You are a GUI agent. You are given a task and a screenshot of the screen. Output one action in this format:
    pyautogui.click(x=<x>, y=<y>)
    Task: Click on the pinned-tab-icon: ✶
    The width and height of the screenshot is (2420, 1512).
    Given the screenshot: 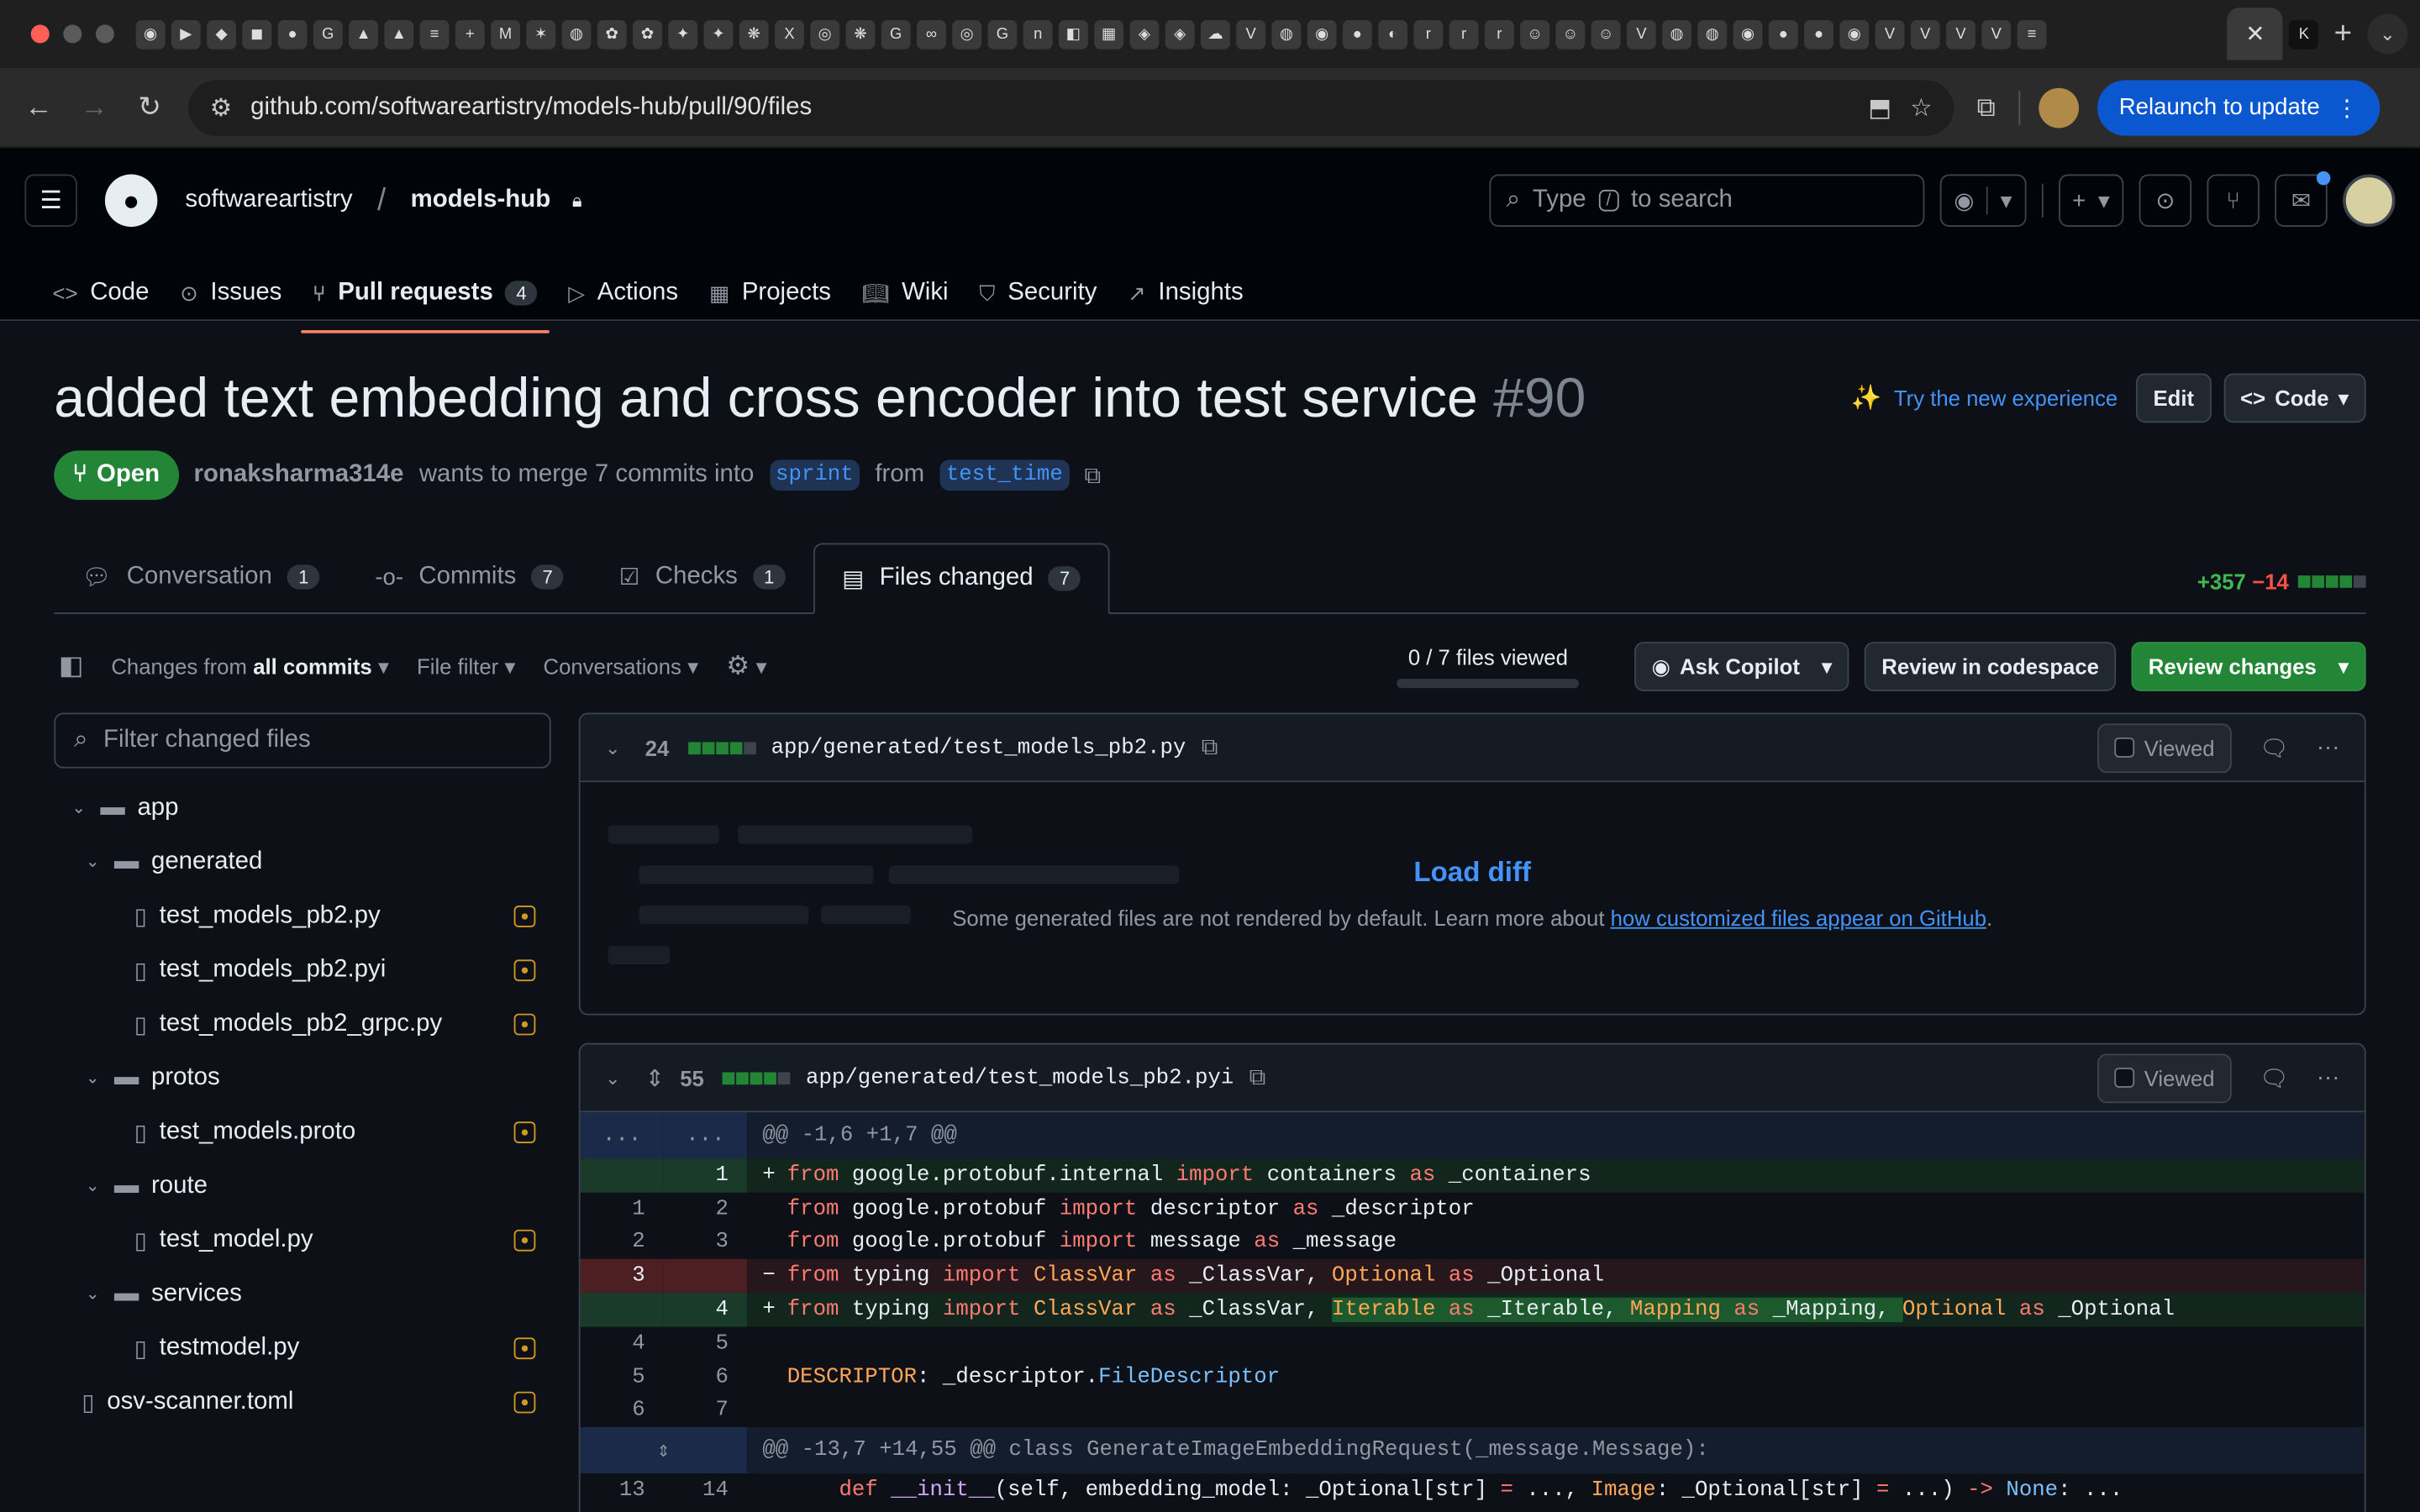 What is the action you would take?
    pyautogui.click(x=541, y=33)
    